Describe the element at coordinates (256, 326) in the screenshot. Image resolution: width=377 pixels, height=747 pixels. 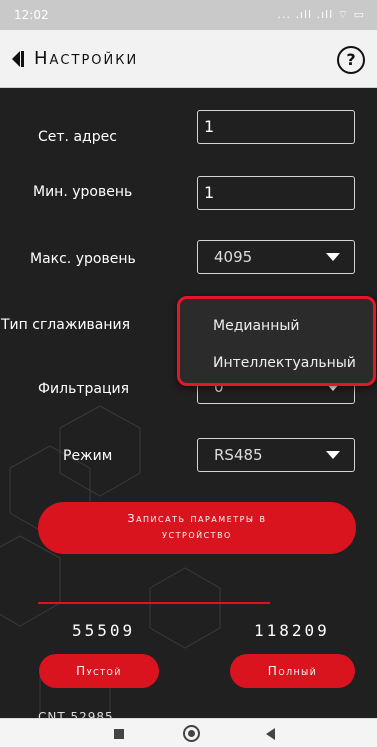
I see `dropdown-option-median: Медианный` at that location.